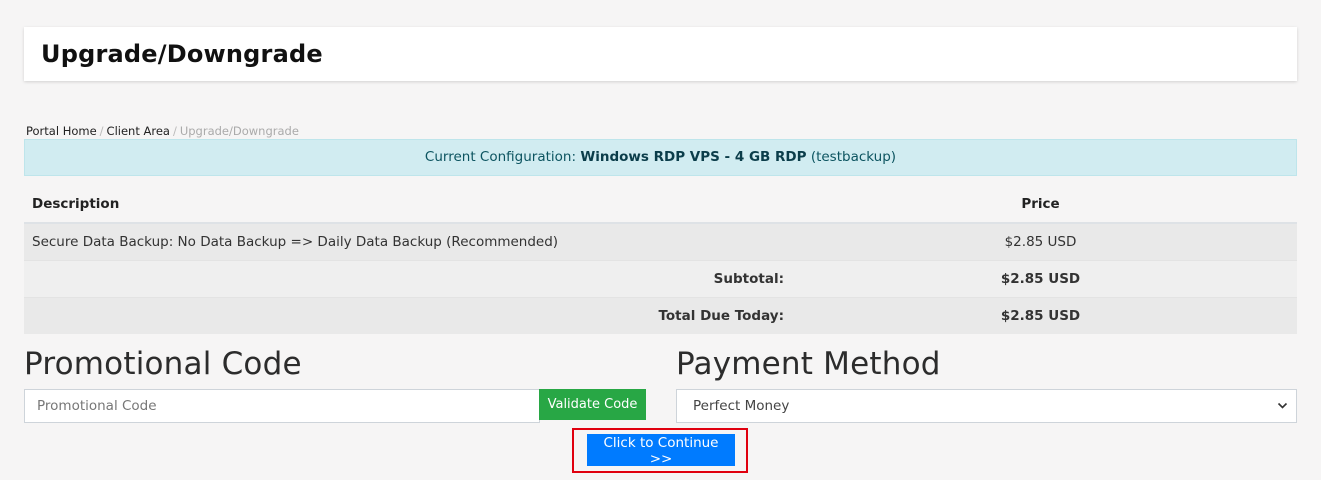  Describe the element at coordinates (404, 205) in the screenshot. I see `description-header: Description` at that location.